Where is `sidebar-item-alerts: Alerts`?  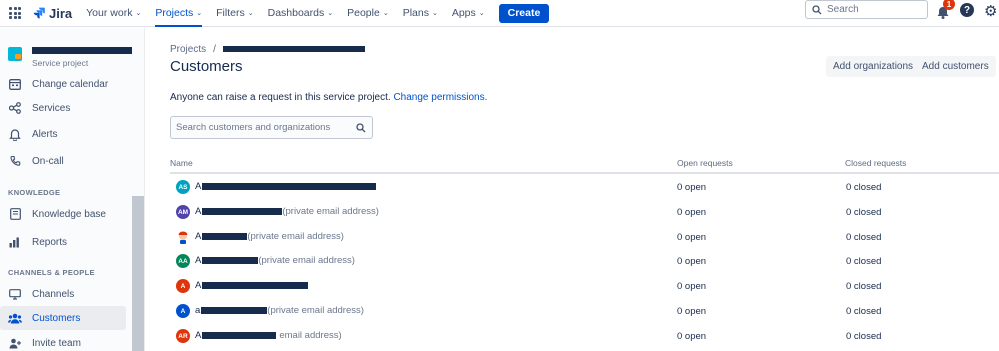
sidebar-item-alerts: Alerts is located at coordinates (63, 134).